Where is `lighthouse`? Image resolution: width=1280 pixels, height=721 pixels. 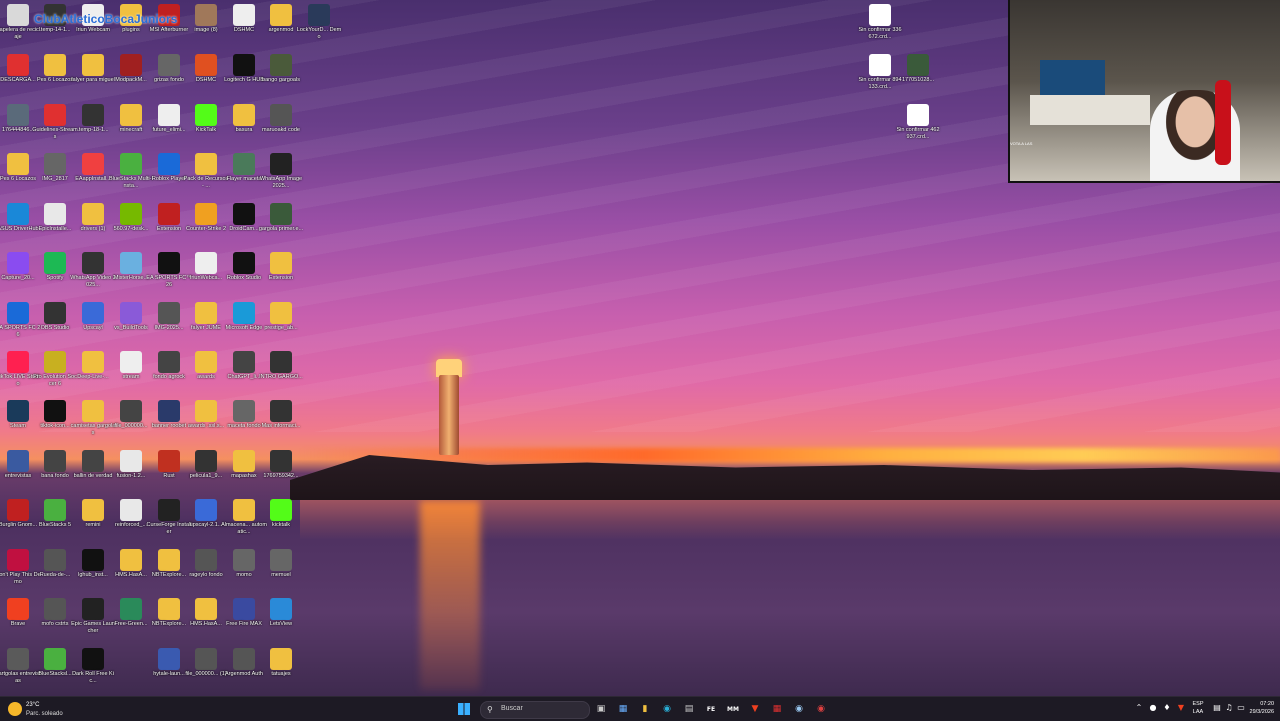 lighthouse is located at coordinates (449, 405).